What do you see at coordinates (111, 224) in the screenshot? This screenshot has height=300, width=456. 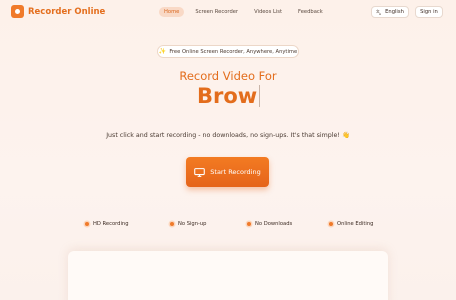 I see `feature-label: HD Recording` at bounding box center [111, 224].